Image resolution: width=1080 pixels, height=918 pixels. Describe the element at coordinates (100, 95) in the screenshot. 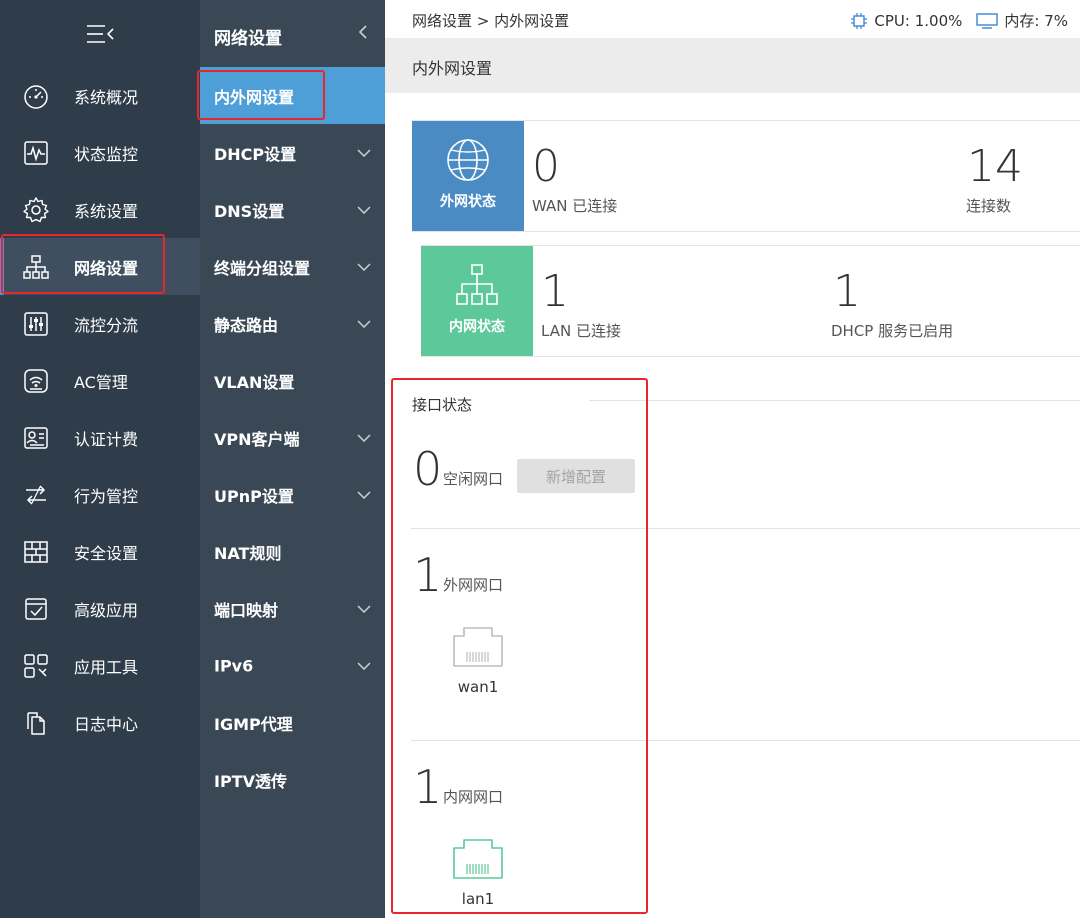

I see `nav-item-system-overview: 系统概况` at that location.